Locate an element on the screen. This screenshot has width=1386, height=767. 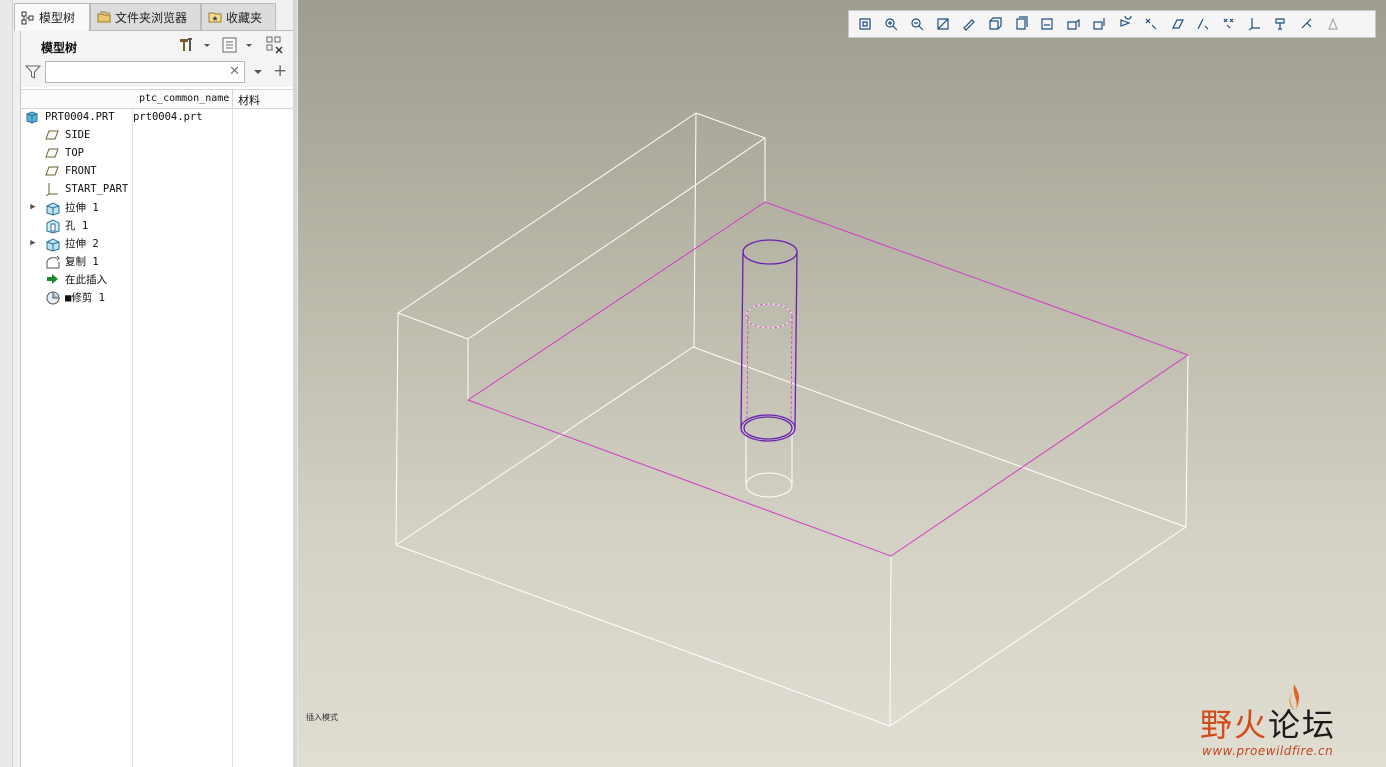
spin-center-button is located at coordinates (1125, 24).